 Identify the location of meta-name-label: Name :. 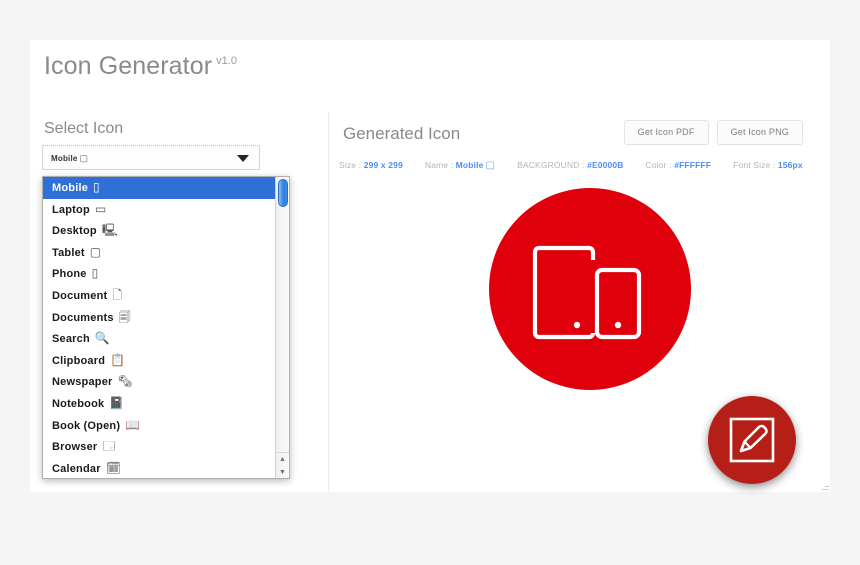
(439, 165).